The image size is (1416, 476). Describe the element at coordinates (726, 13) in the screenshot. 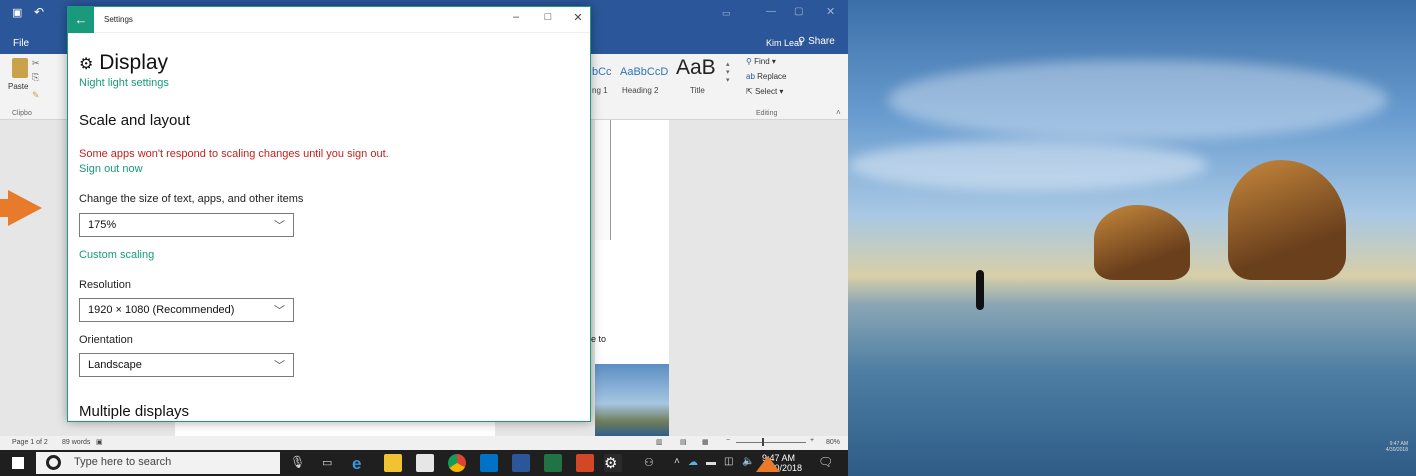

I see `ribbon-display-icon: ▭` at that location.